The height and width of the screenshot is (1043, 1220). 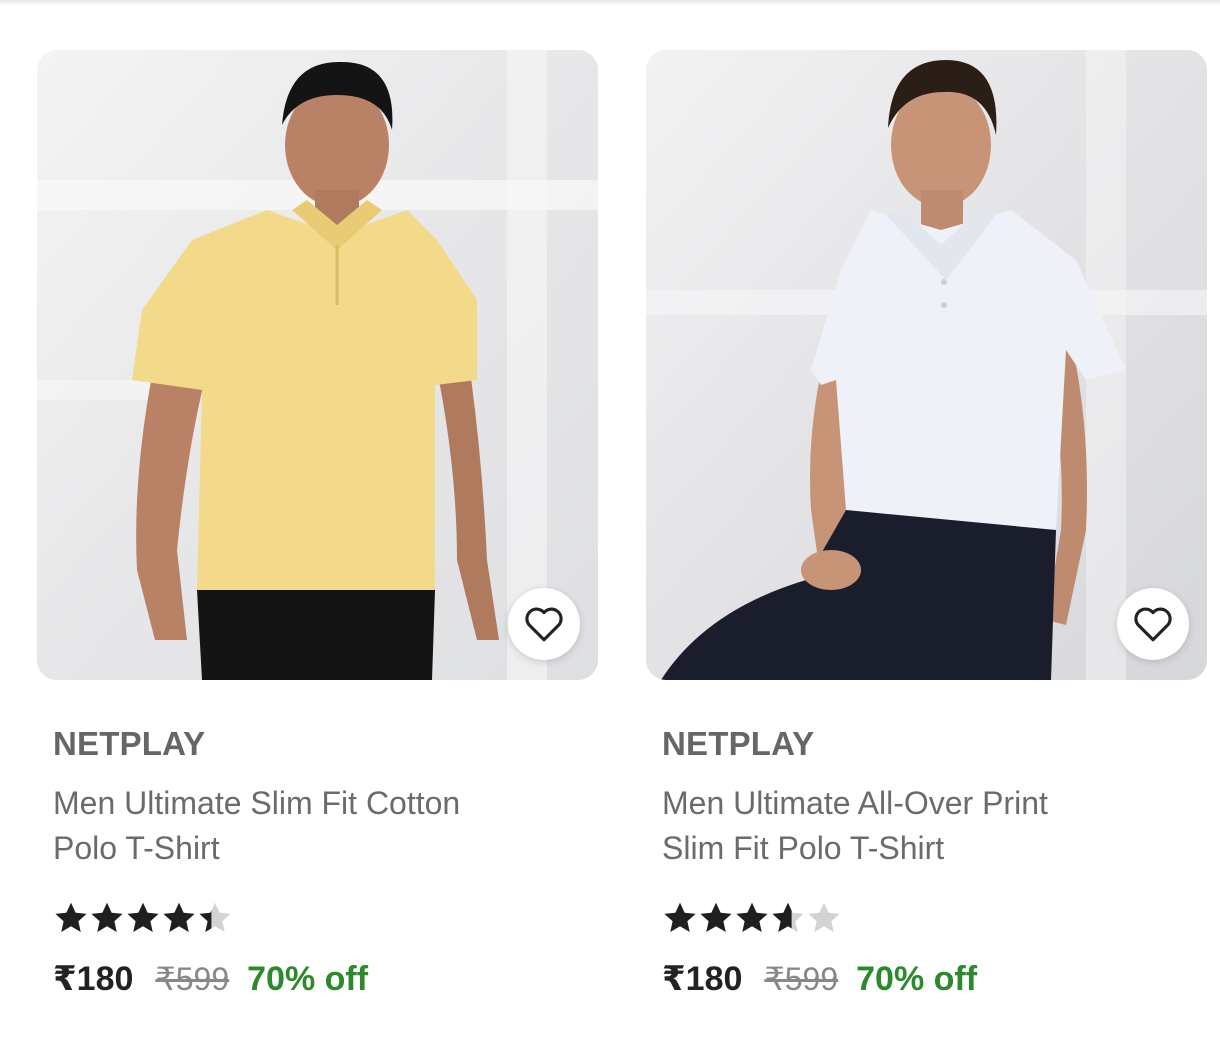 What do you see at coordinates (855, 803) in the screenshot?
I see `product-title-line: Men Ultimate All-Over Print` at bounding box center [855, 803].